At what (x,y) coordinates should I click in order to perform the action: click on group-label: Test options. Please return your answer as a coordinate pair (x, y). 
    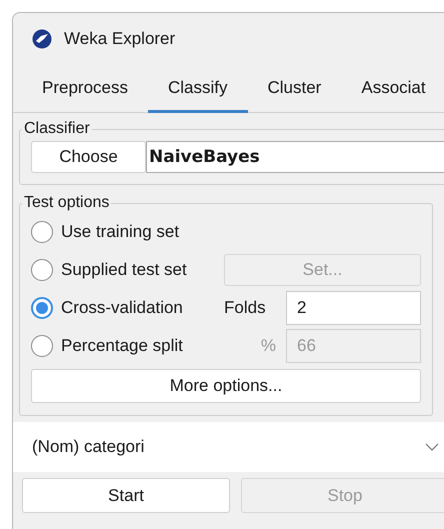
    Looking at the image, I should click on (66, 203).